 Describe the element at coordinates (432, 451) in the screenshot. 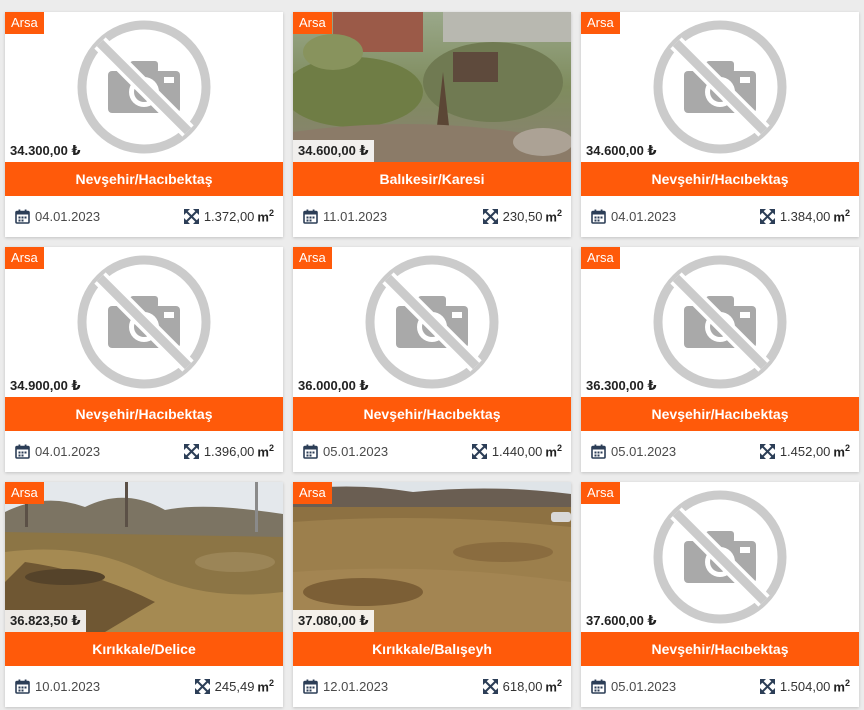

I see `listing-meta: 05.01.2023 1.440,00 m2` at that location.